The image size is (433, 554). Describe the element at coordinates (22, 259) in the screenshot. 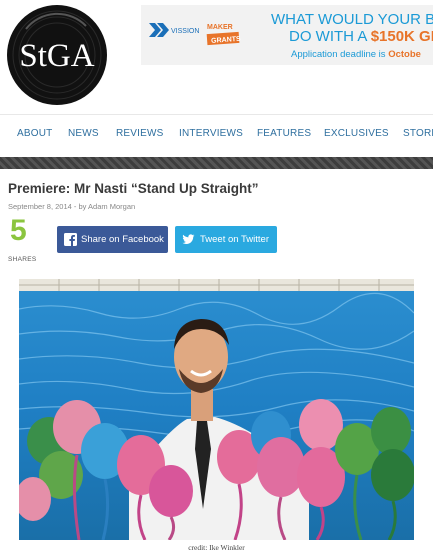

I see `share-label: SHARES` at that location.